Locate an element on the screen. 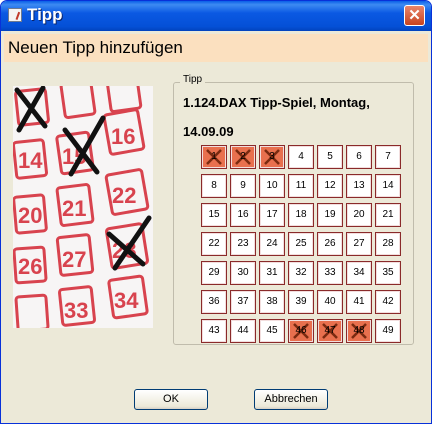 The height and width of the screenshot is (424, 432). number-cell: 31 is located at coordinates (272, 273).